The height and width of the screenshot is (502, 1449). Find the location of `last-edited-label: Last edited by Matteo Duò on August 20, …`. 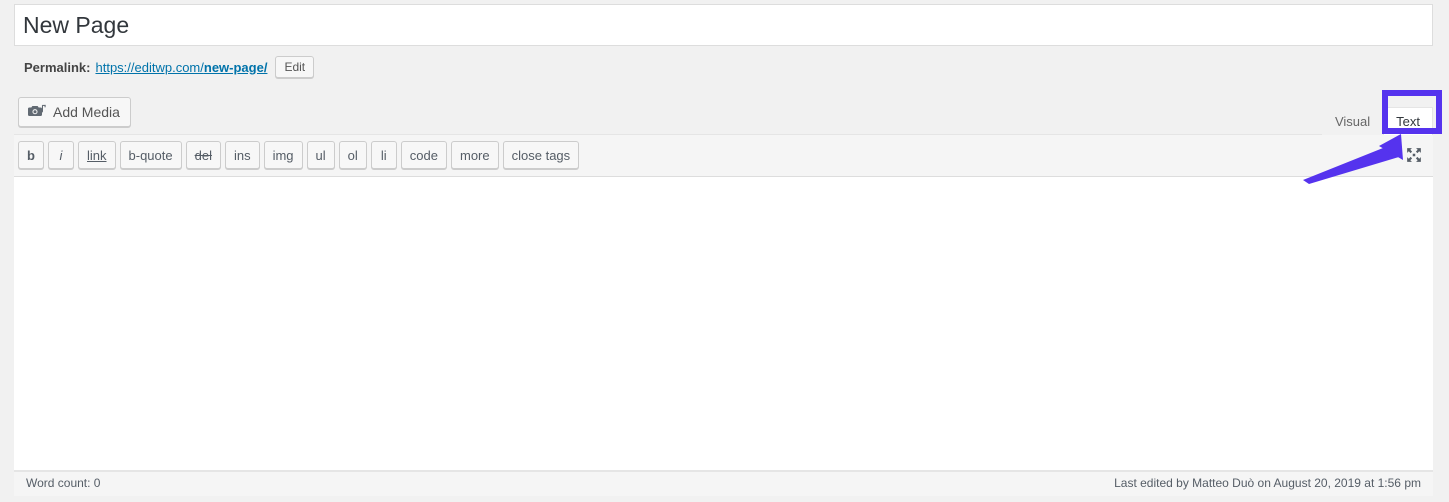

last-edited-label: Last edited by Matteo Duò on August 20, … is located at coordinates (1267, 483).